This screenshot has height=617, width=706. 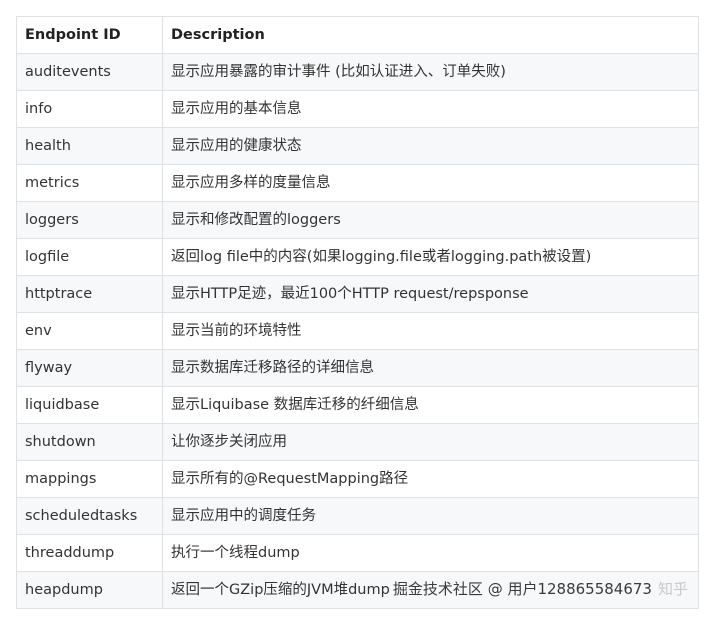 What do you see at coordinates (430, 183) in the screenshot?
I see `description-cell: 显示应用多样的度量信息` at bounding box center [430, 183].